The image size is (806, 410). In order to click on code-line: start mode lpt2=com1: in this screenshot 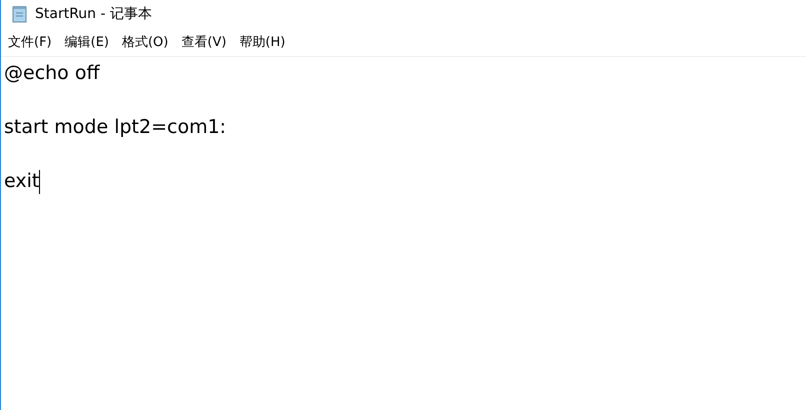, I will do `click(115, 127)`.